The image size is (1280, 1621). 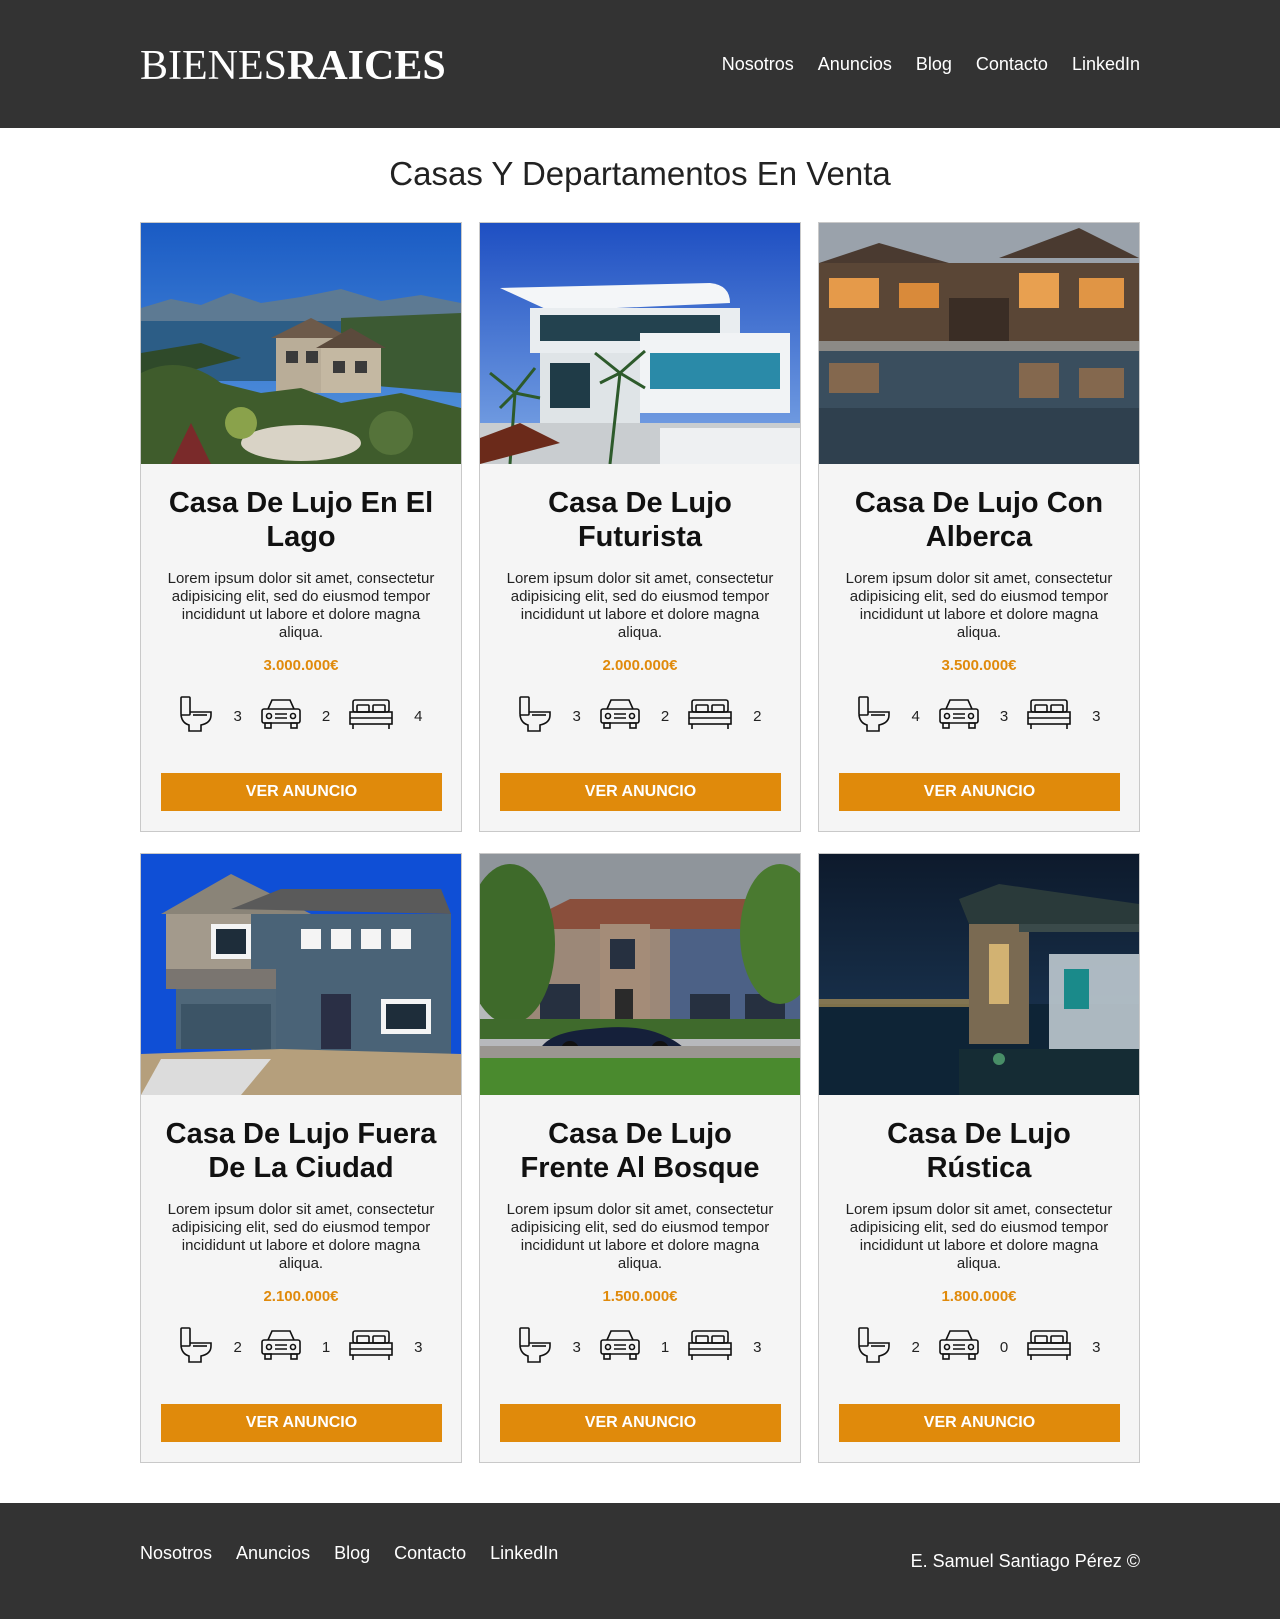 I want to click on listing-features: 3 2 4, so click(x=301, y=716).